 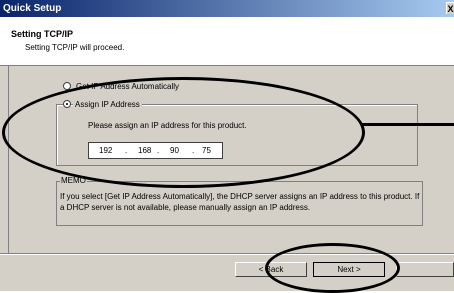 I want to click on close-button: X, so click(x=450, y=8).